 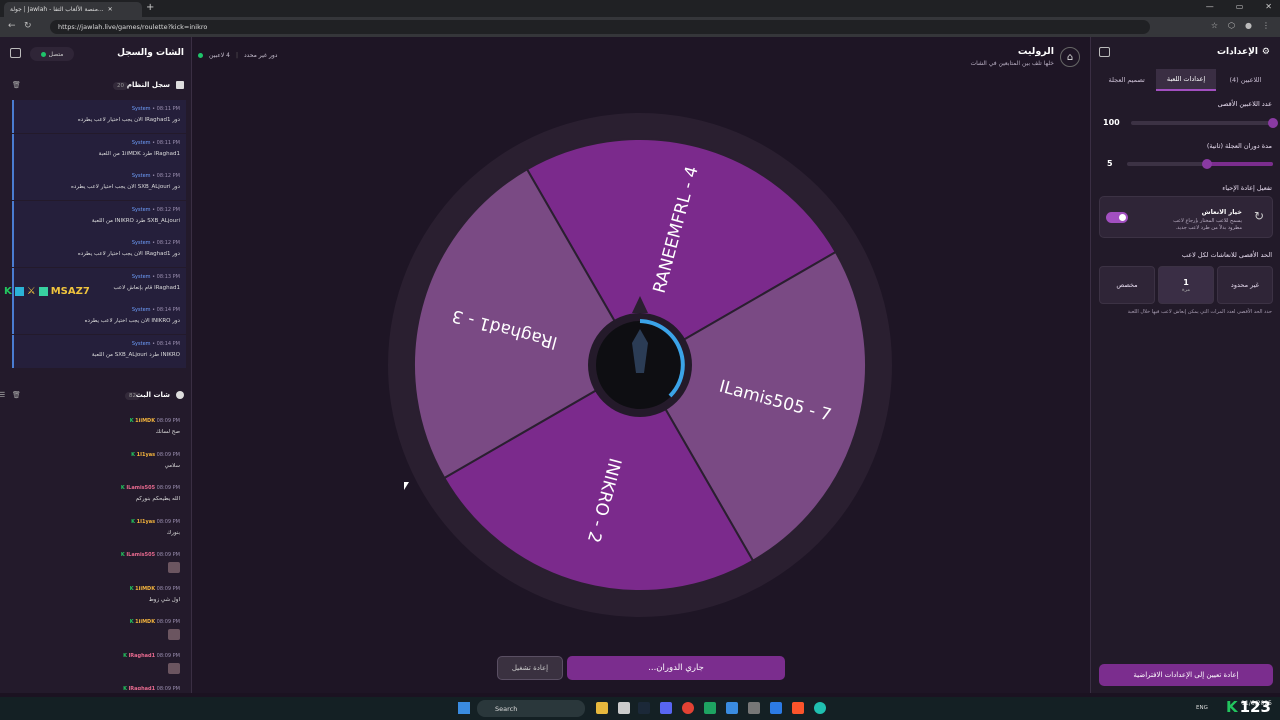 What do you see at coordinates (147, 287) in the screenshot?
I see `message-text: lRaghad1 قام بإنعاش لاعب` at bounding box center [147, 287].